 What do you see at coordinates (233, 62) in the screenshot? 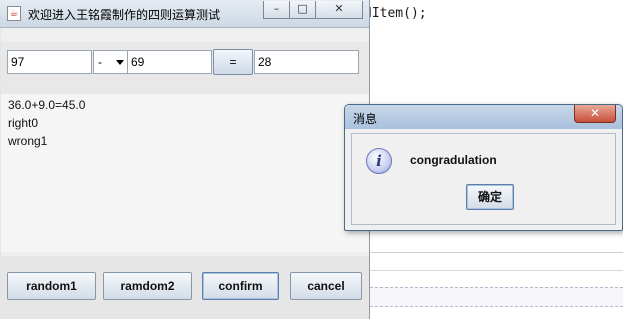
I see `equals-button: =` at bounding box center [233, 62].